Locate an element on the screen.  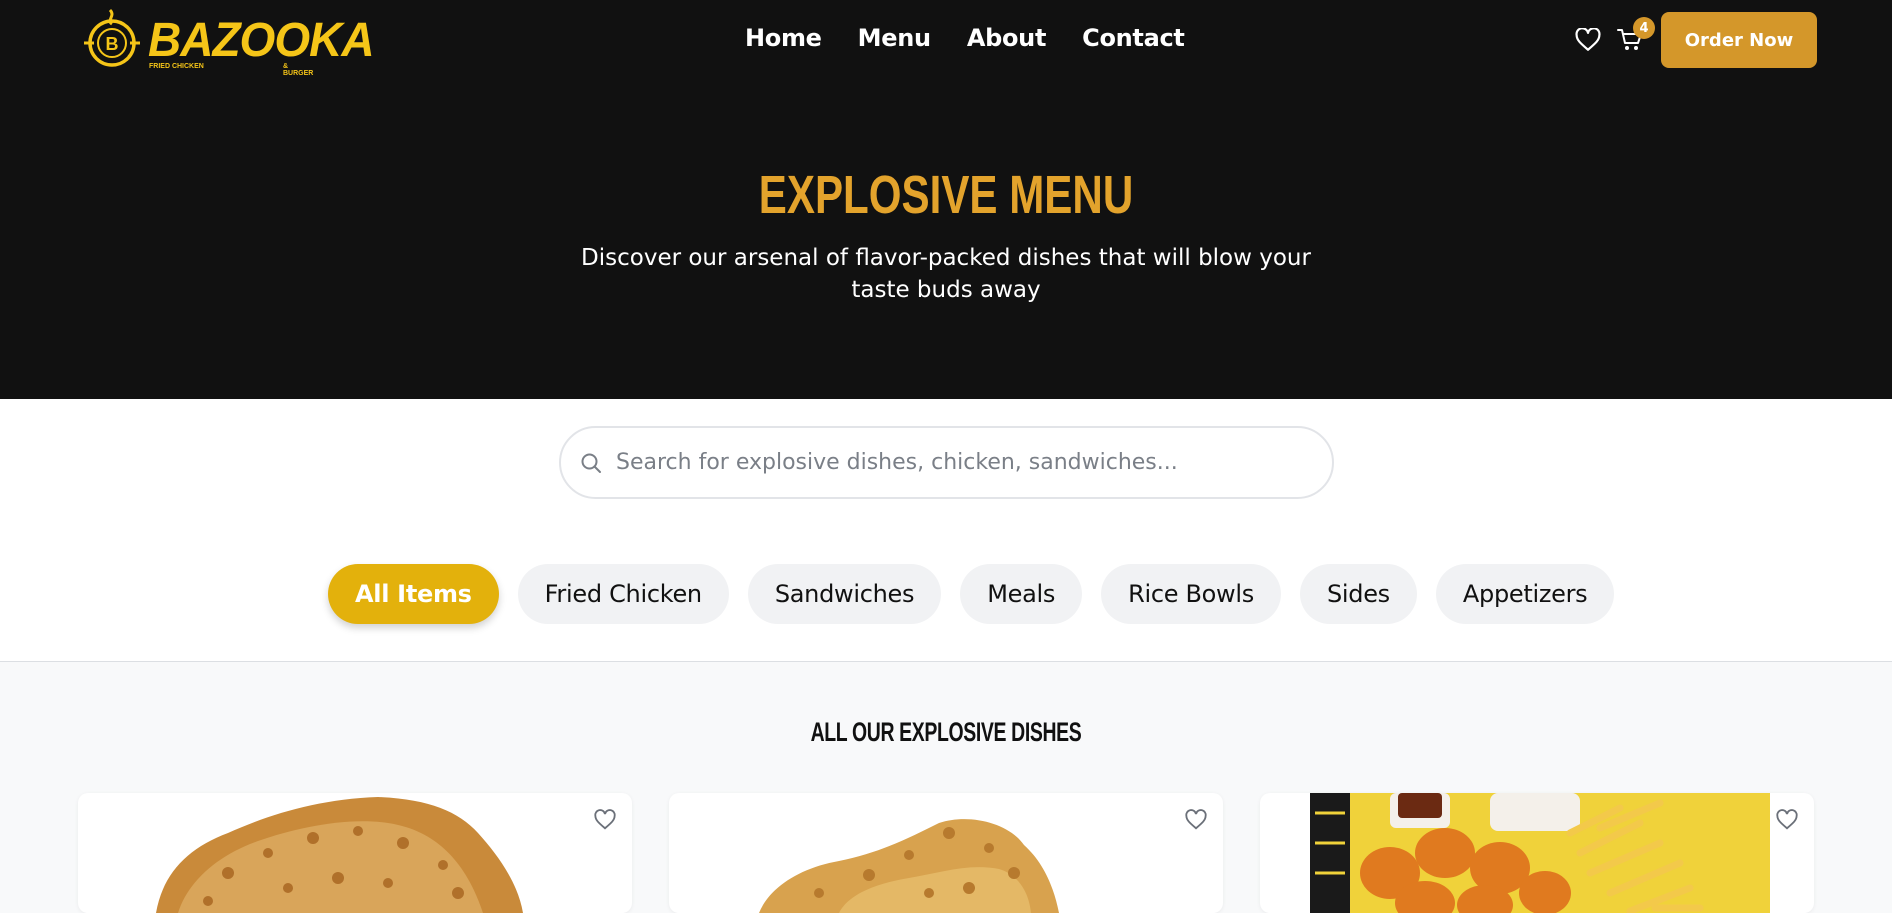
fried-chicken-pile-image is located at coordinates (339, 855).